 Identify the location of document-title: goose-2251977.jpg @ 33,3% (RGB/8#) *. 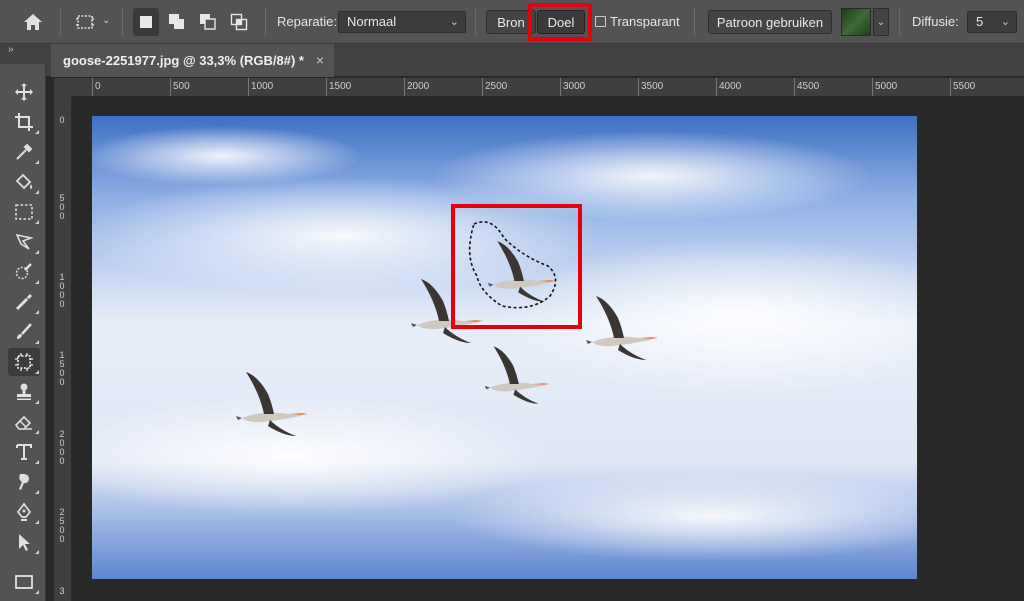
(183, 60).